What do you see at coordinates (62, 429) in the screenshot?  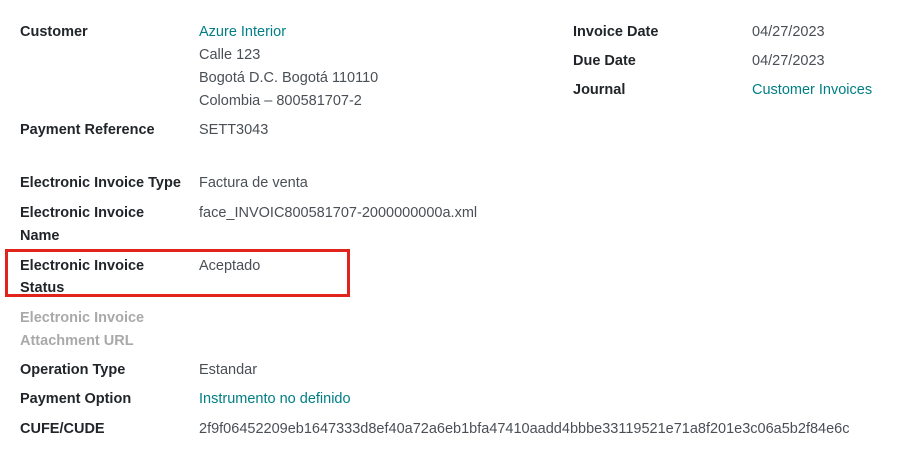 I see `cufe-label: CUFE/CUDE` at bounding box center [62, 429].